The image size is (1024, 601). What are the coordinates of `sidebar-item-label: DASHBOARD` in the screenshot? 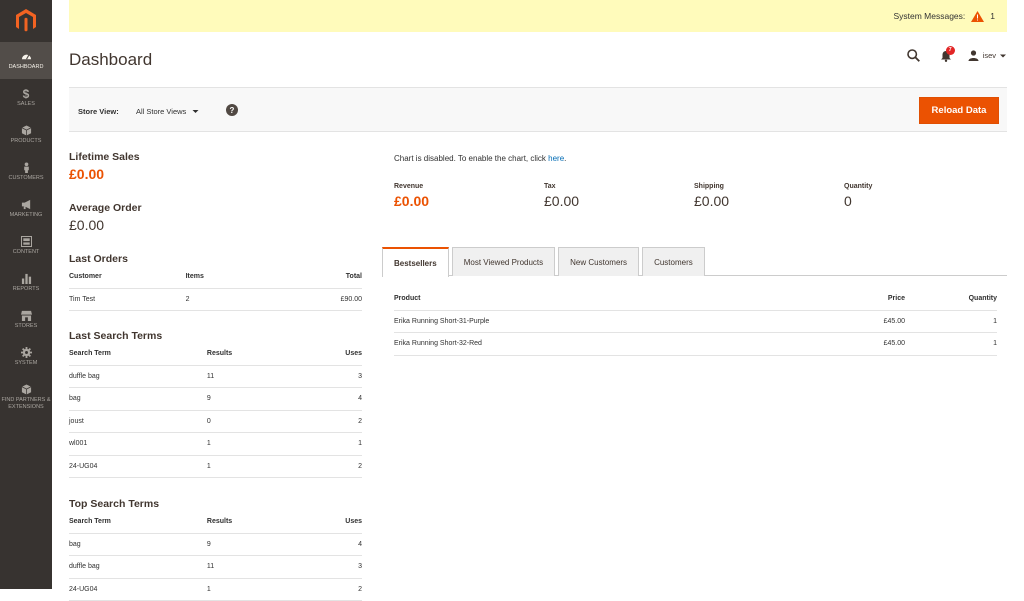 It's located at (26, 66).